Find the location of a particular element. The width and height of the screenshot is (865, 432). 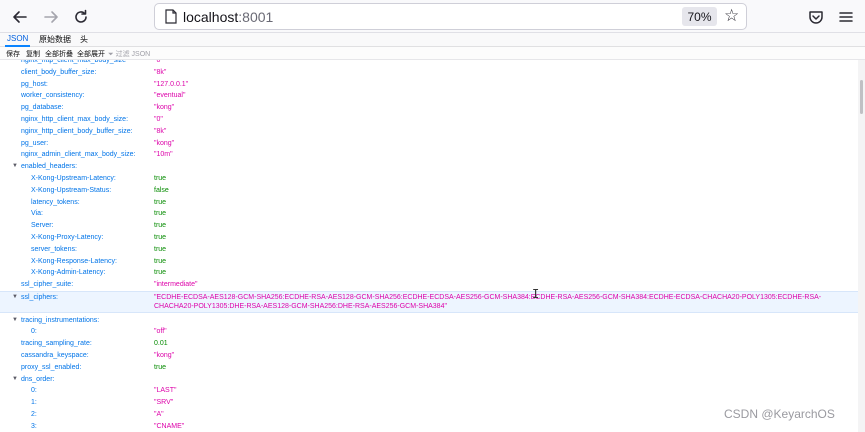

json-row: X-Kong-Response-Latency: true is located at coordinates (429, 261).